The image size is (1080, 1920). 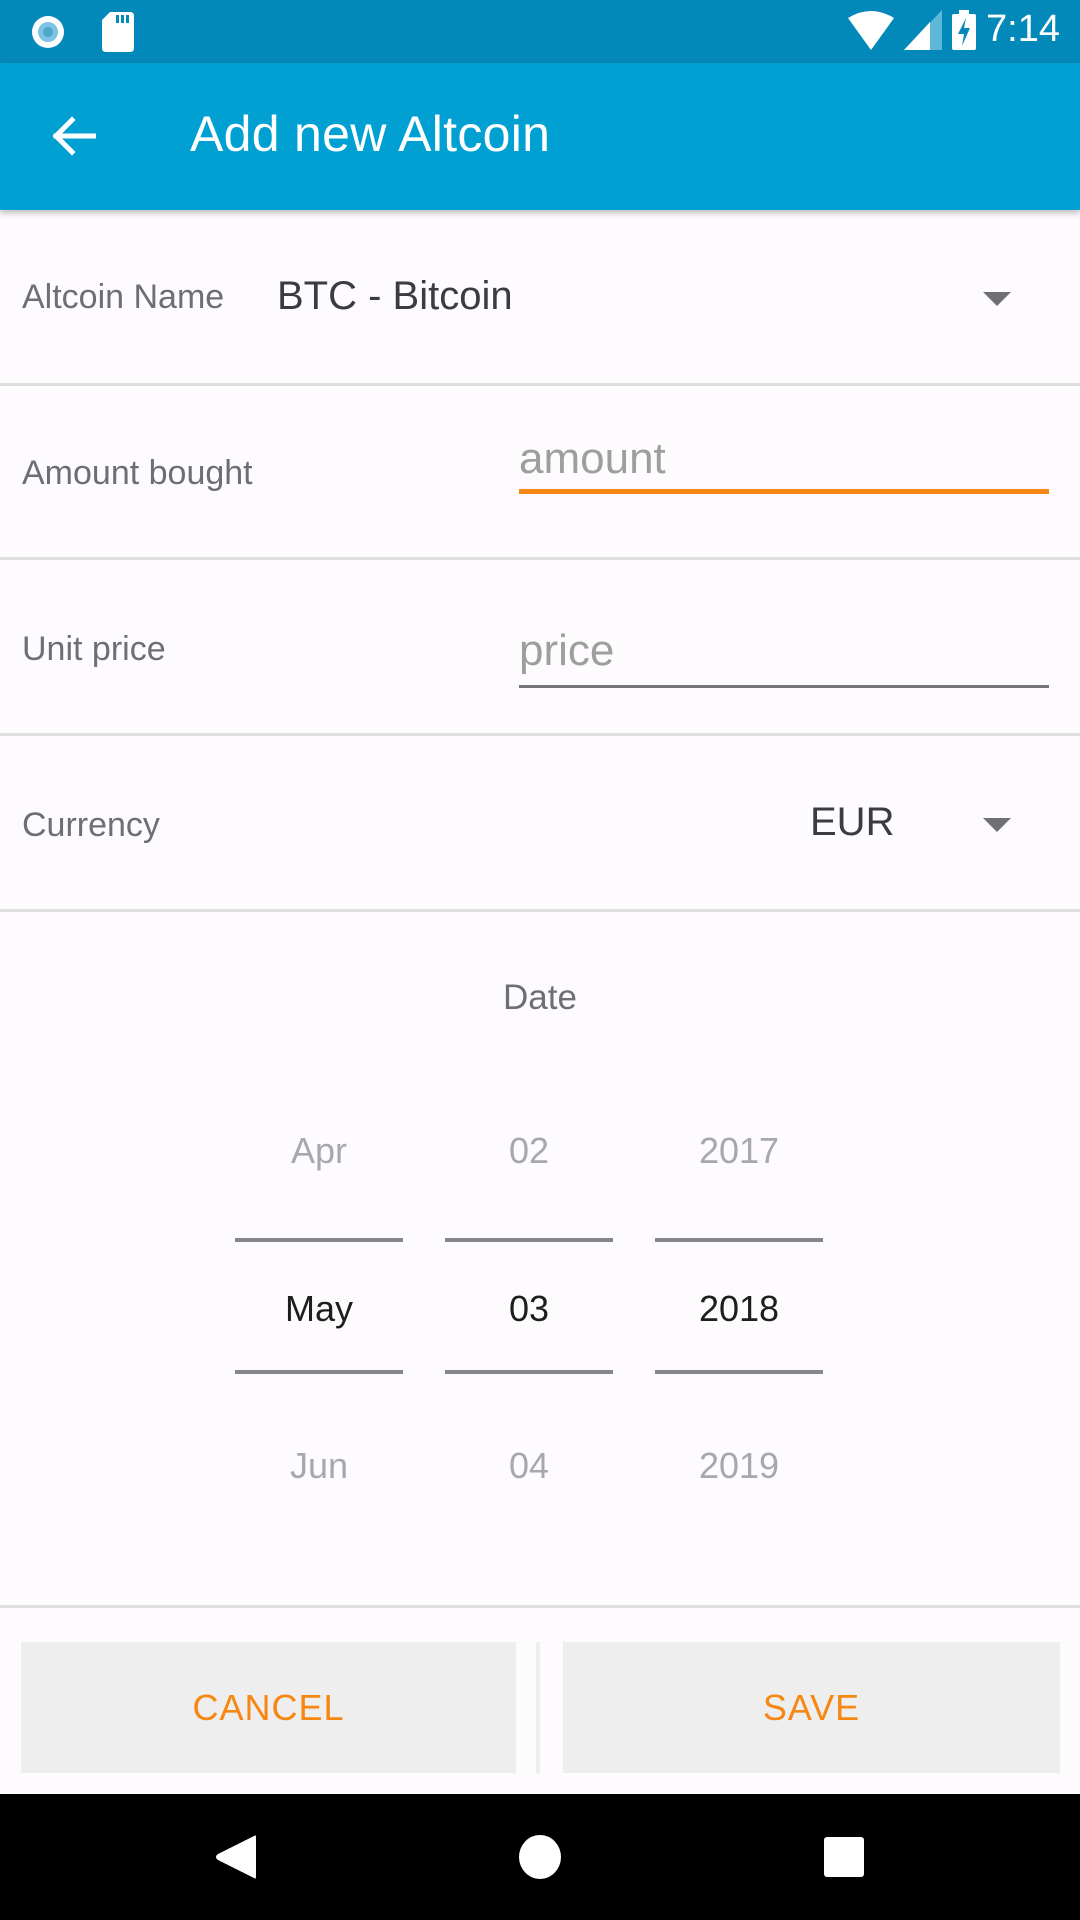 I want to click on amount-row: Amount bought amount, so click(x=540, y=472).